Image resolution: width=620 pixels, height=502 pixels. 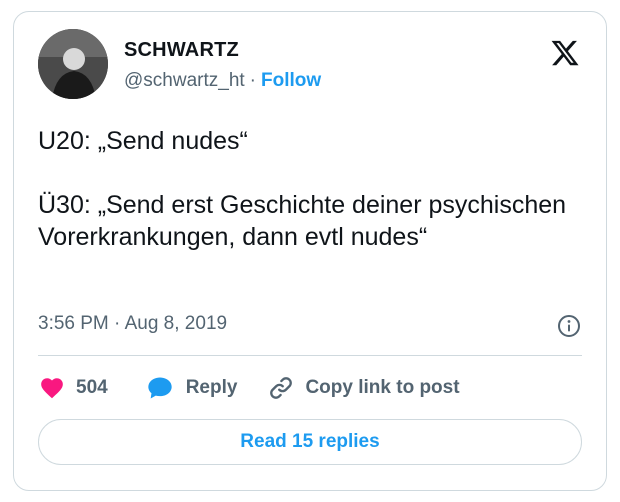 What do you see at coordinates (281, 388) in the screenshot?
I see `link-icon` at bounding box center [281, 388].